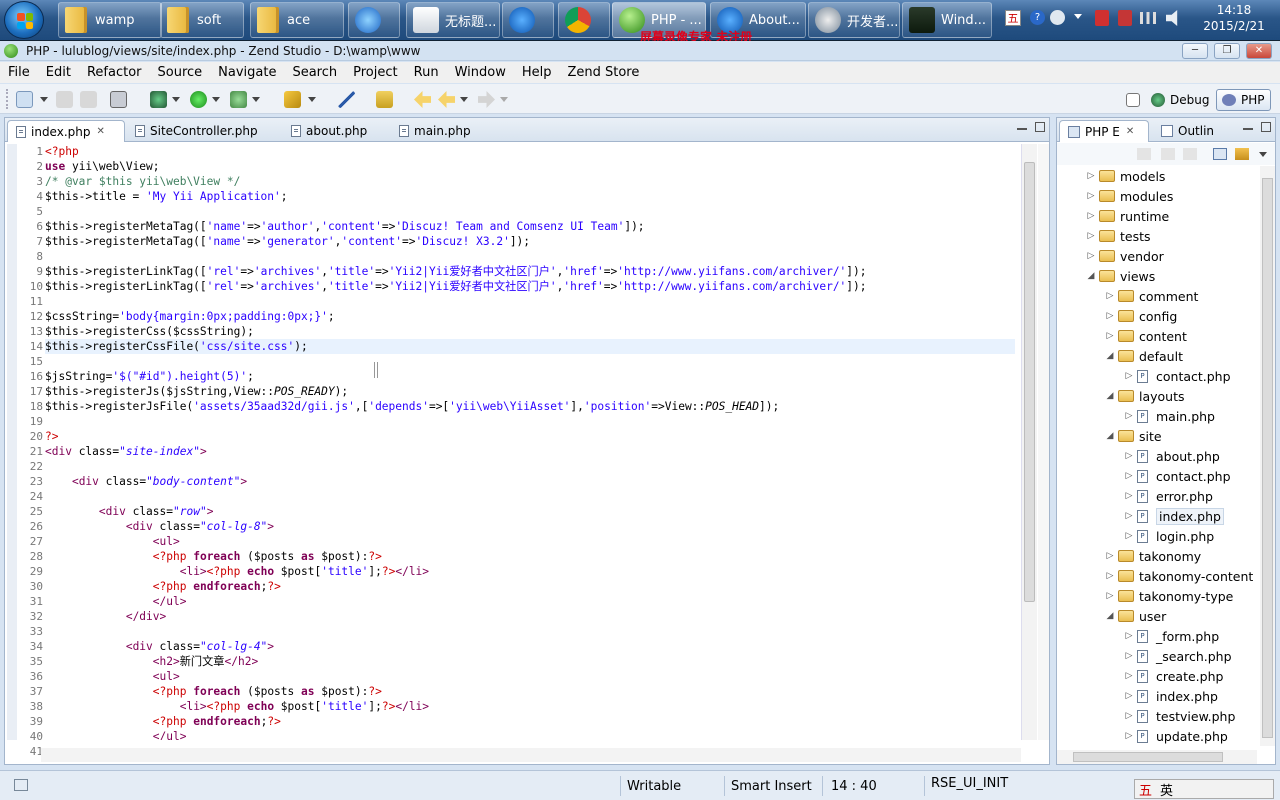  What do you see at coordinates (176, 99) in the screenshot?
I see `debug-dropdown-icon` at bounding box center [176, 99].